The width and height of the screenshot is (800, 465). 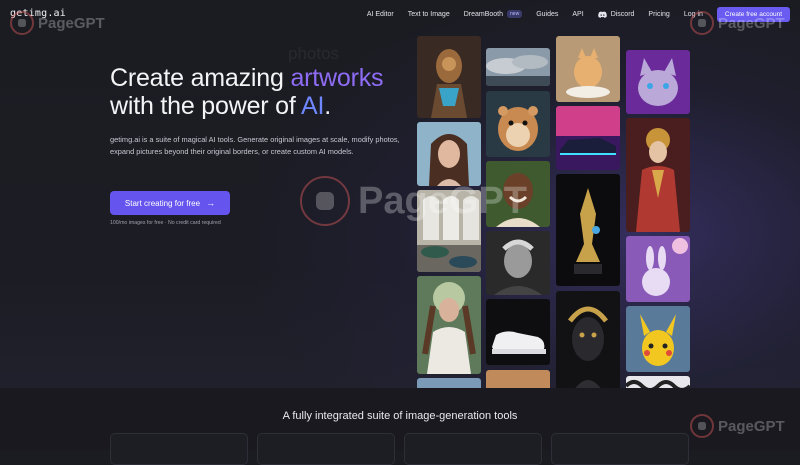 I want to click on gallery-image-warm, so click(x=518, y=380).